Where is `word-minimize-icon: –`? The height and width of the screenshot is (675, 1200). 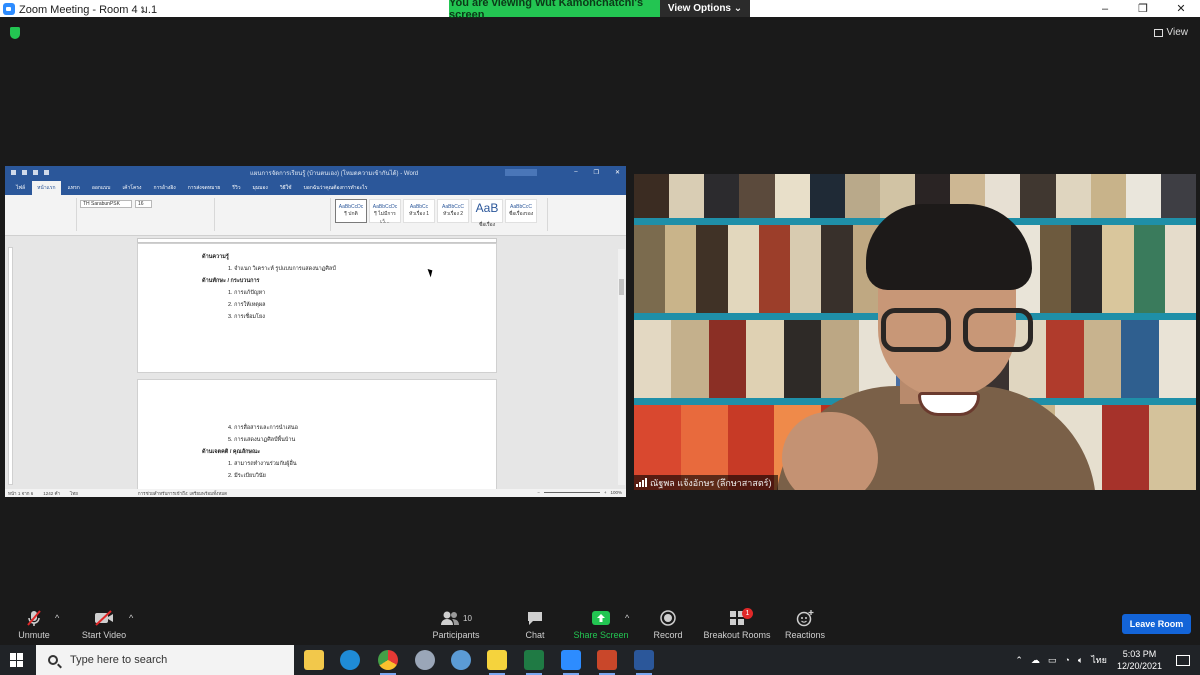 word-minimize-icon: – is located at coordinates (575, 172).